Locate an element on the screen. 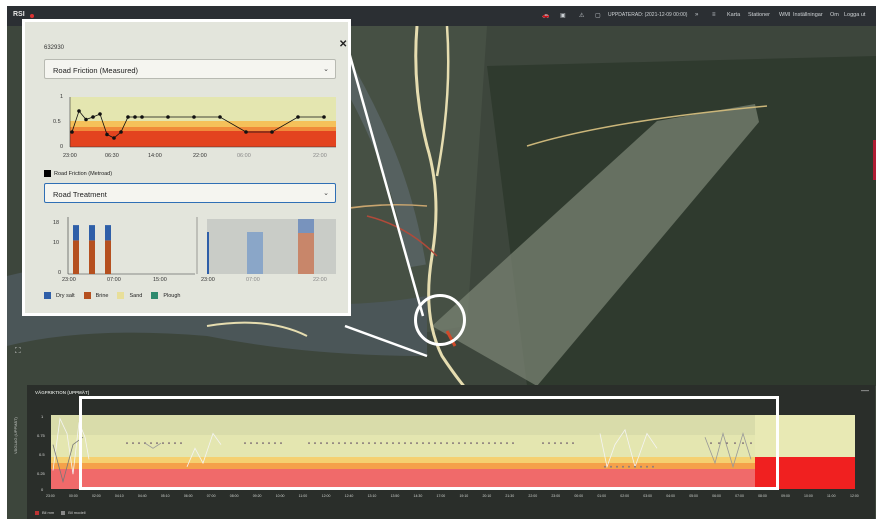  friction-legend-label: Road Friction (Metroad) is located at coordinates (83, 173).